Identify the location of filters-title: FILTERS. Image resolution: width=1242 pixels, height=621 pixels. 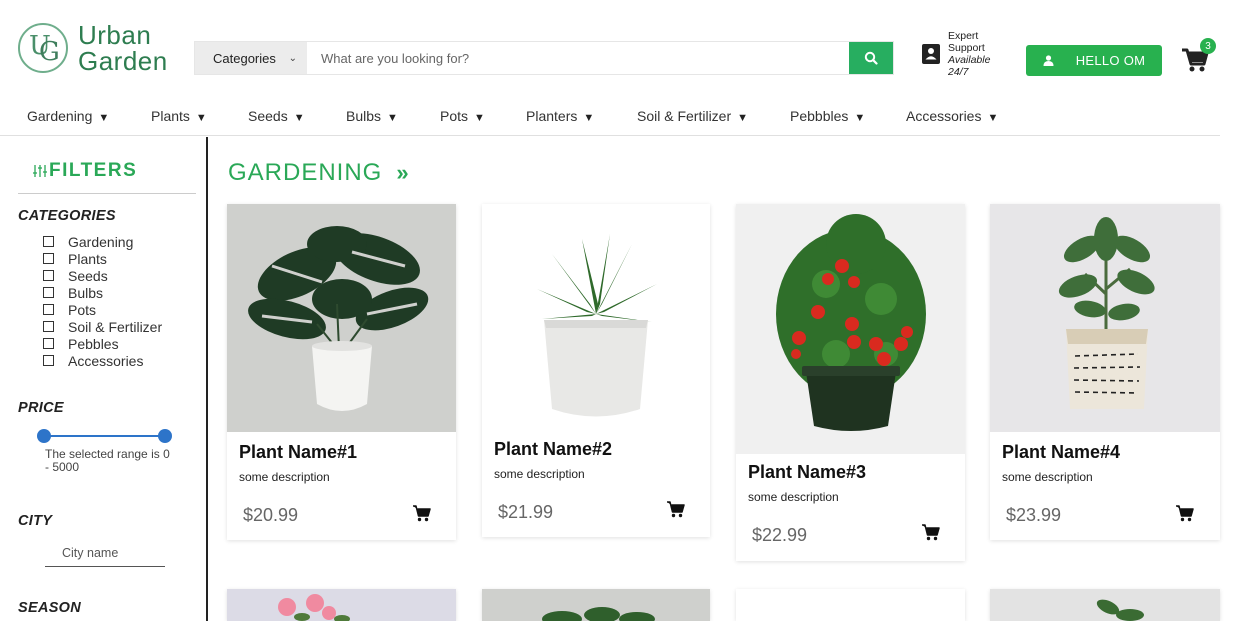
(93, 170).